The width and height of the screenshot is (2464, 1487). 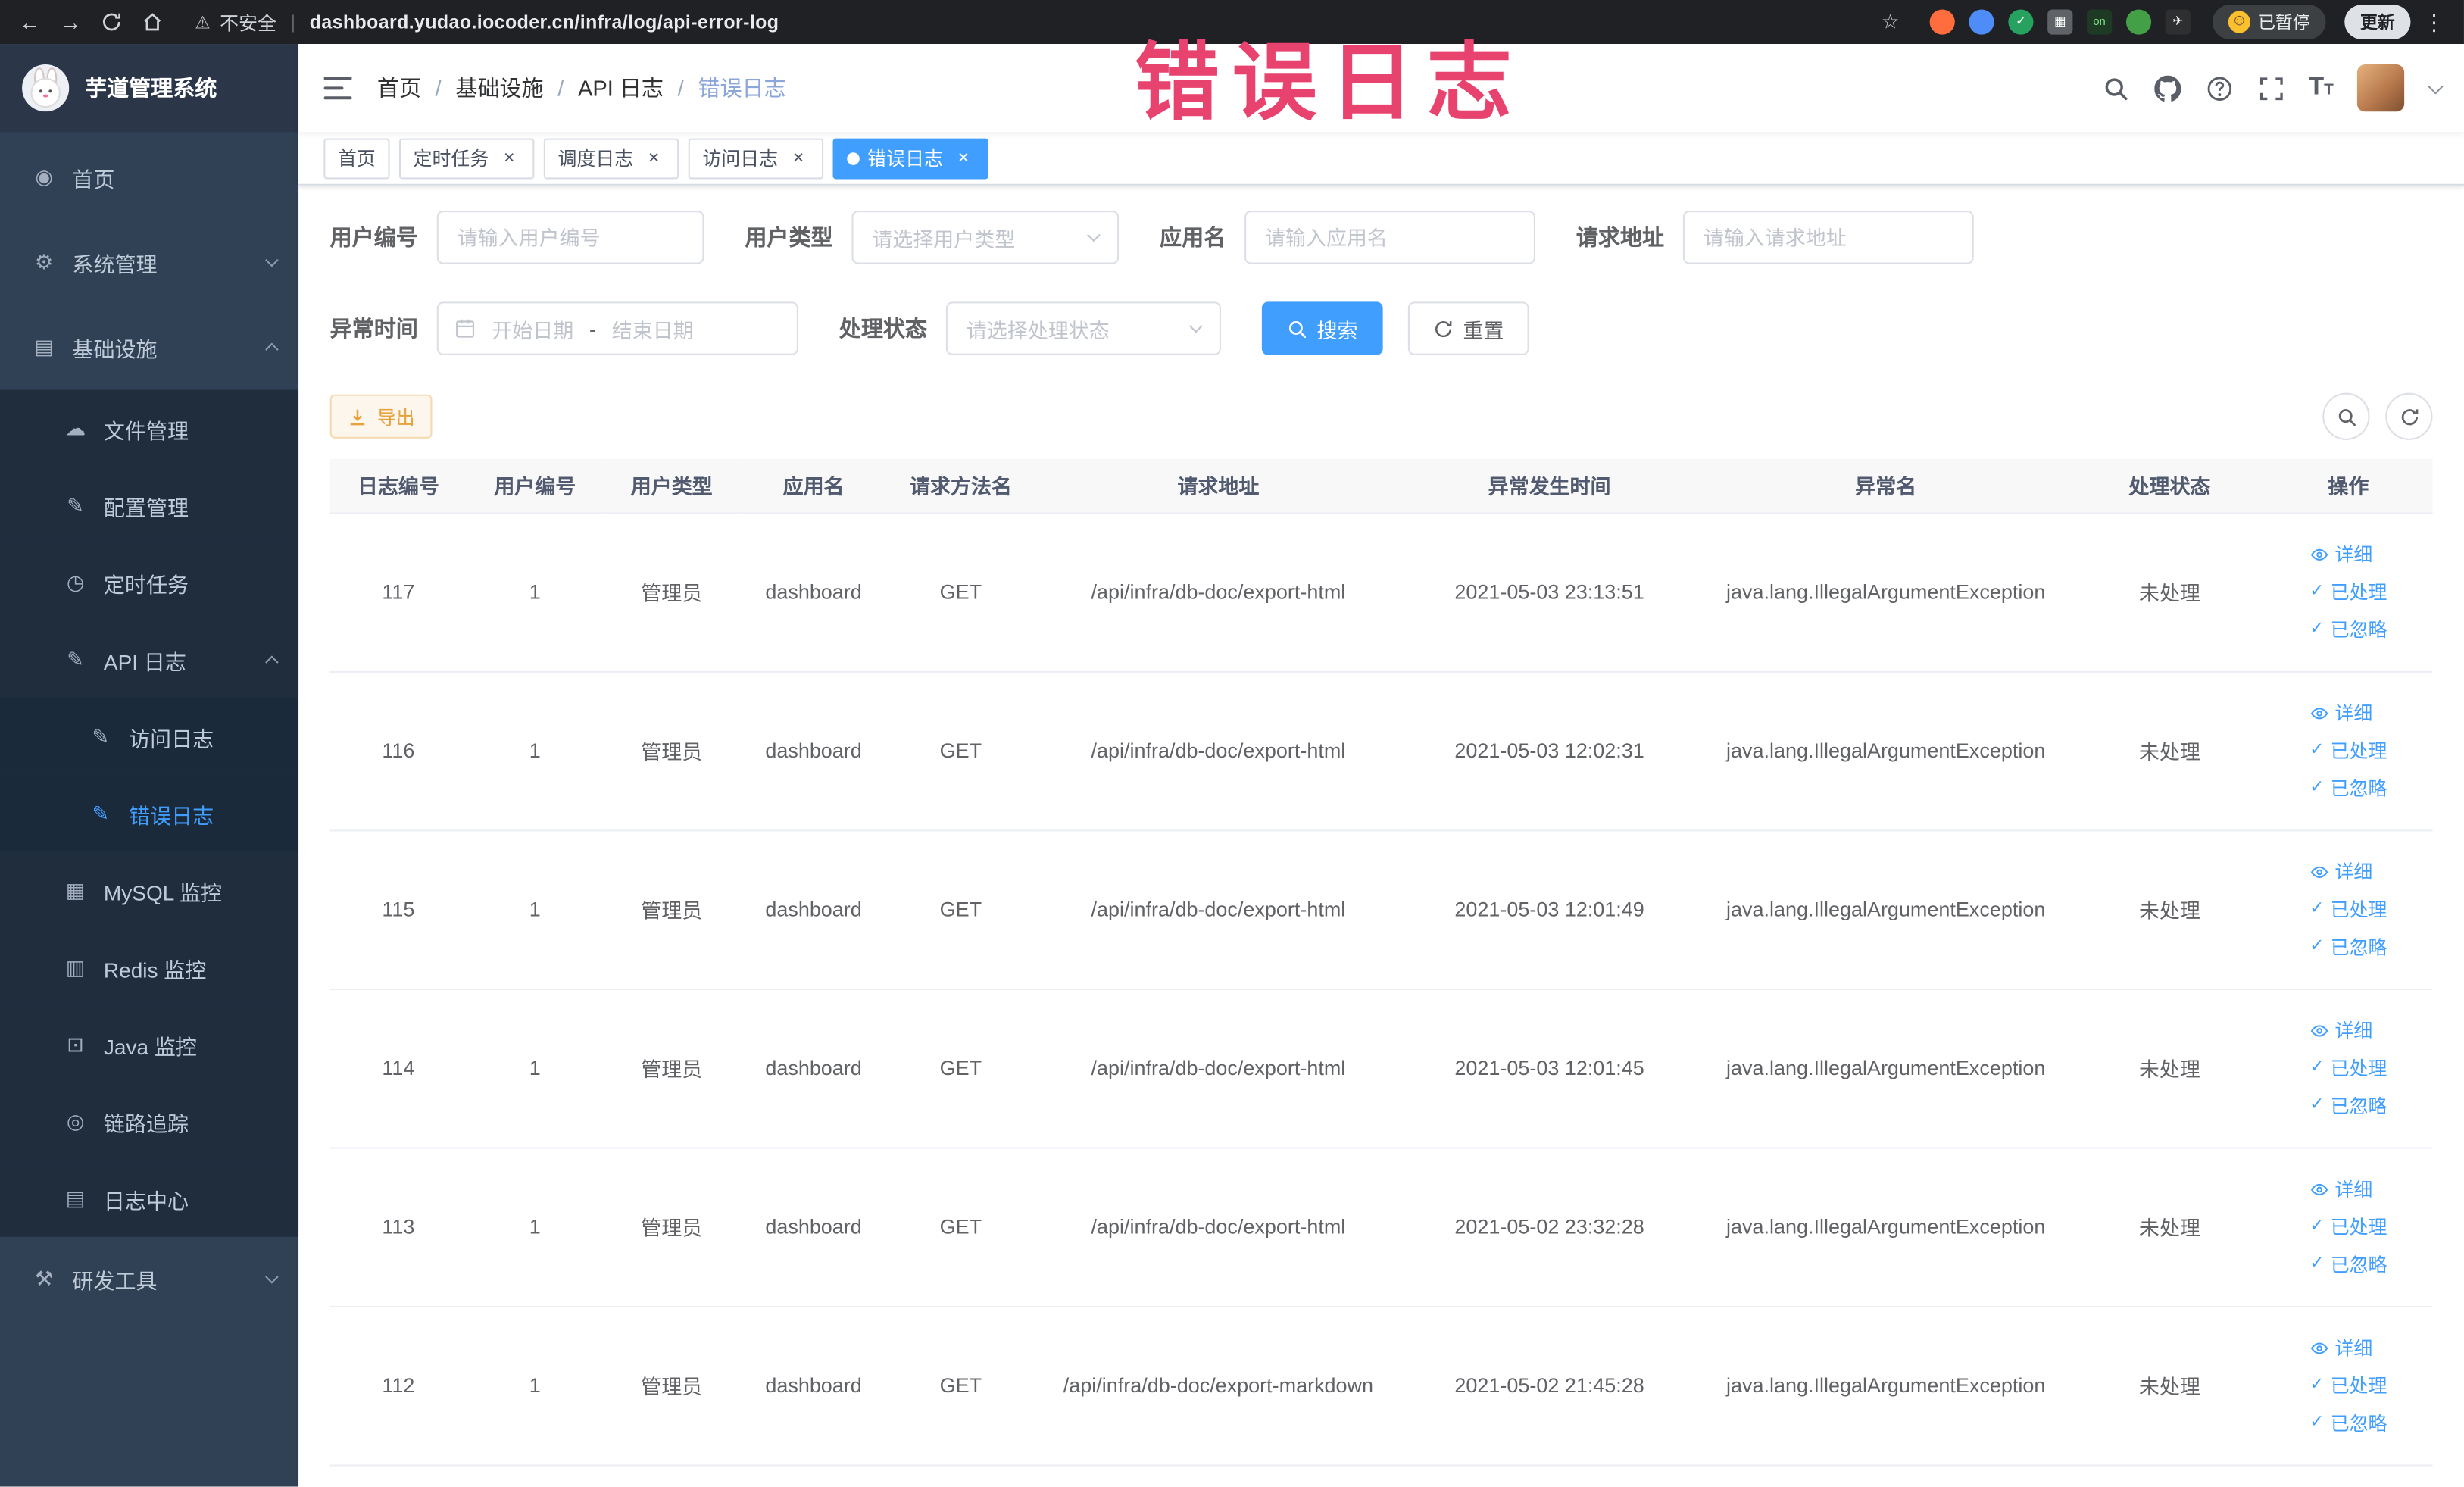 What do you see at coordinates (2219, 88) in the screenshot?
I see `help-icon` at bounding box center [2219, 88].